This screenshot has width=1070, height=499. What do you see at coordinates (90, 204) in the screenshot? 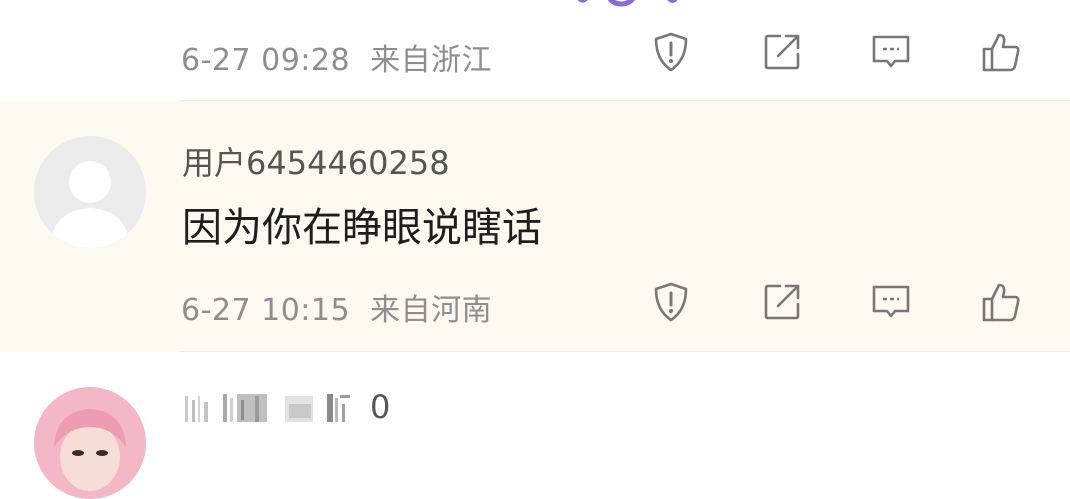
I see `default-avatar-icon` at bounding box center [90, 204].